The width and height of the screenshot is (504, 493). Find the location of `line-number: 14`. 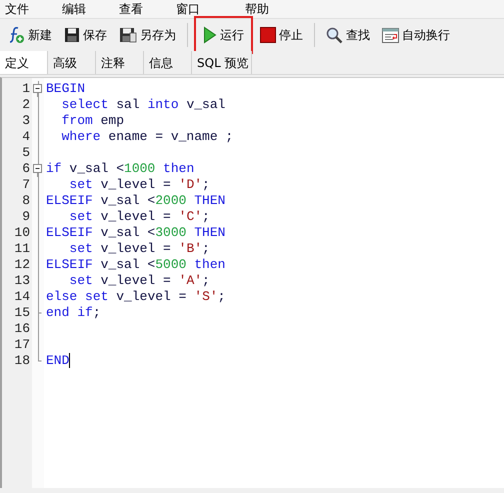

line-number: 14 is located at coordinates (22, 297).